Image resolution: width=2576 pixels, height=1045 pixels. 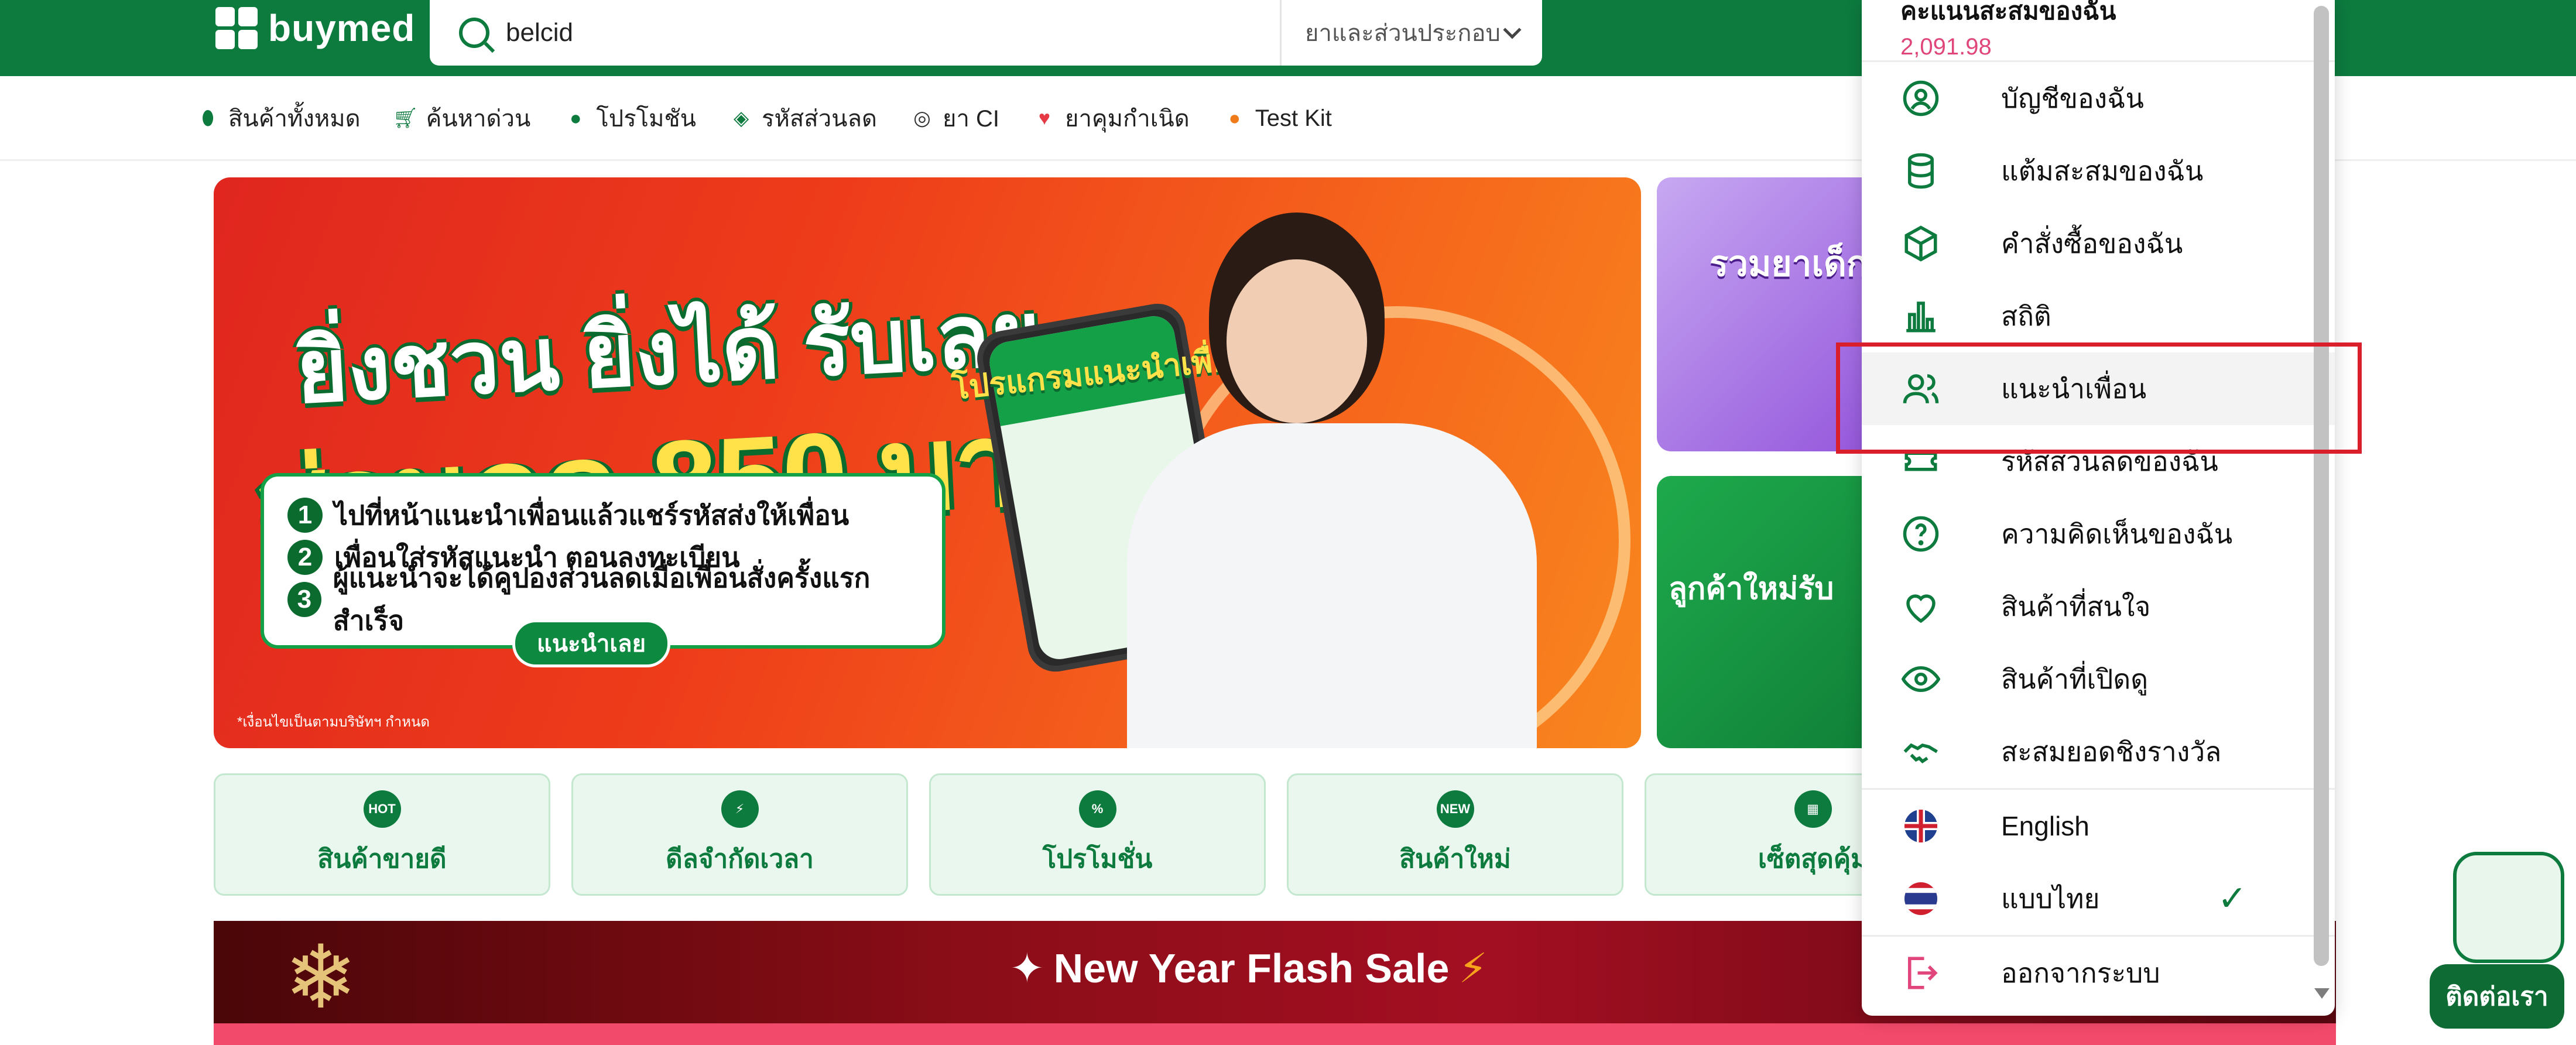 What do you see at coordinates (1920, 751) in the screenshot?
I see `handshake-icon` at bounding box center [1920, 751].